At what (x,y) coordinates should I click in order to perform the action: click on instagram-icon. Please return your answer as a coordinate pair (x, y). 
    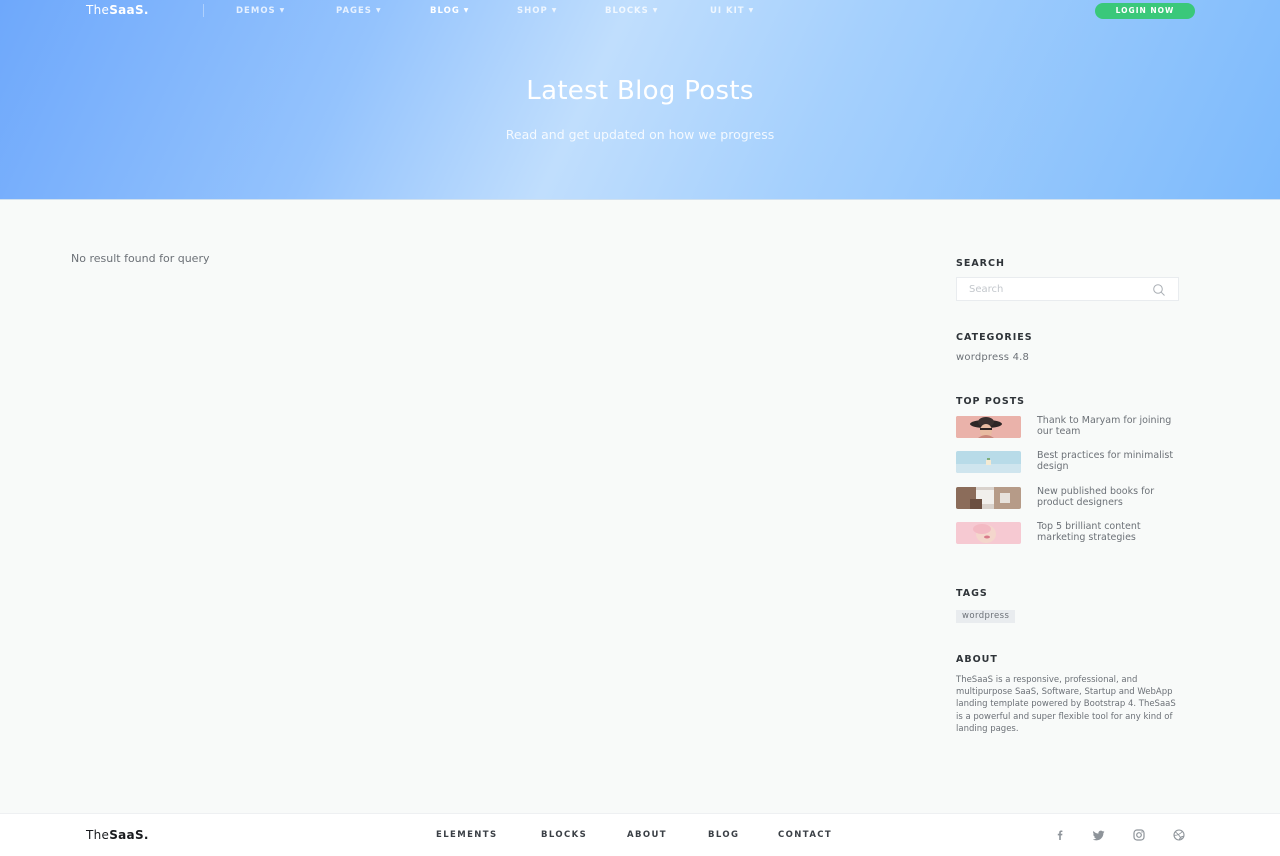
    Looking at the image, I should click on (1139, 835).